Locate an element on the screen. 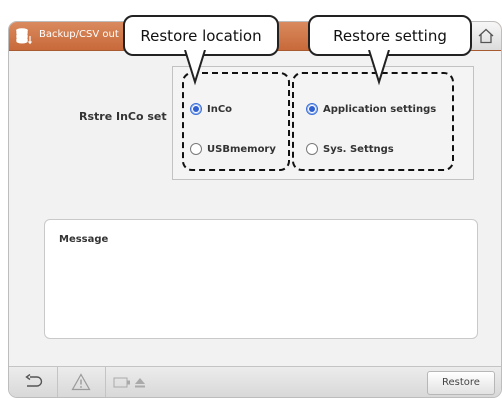 The image size is (502, 398). callout-setting-tail is located at coordinates (379, 68).